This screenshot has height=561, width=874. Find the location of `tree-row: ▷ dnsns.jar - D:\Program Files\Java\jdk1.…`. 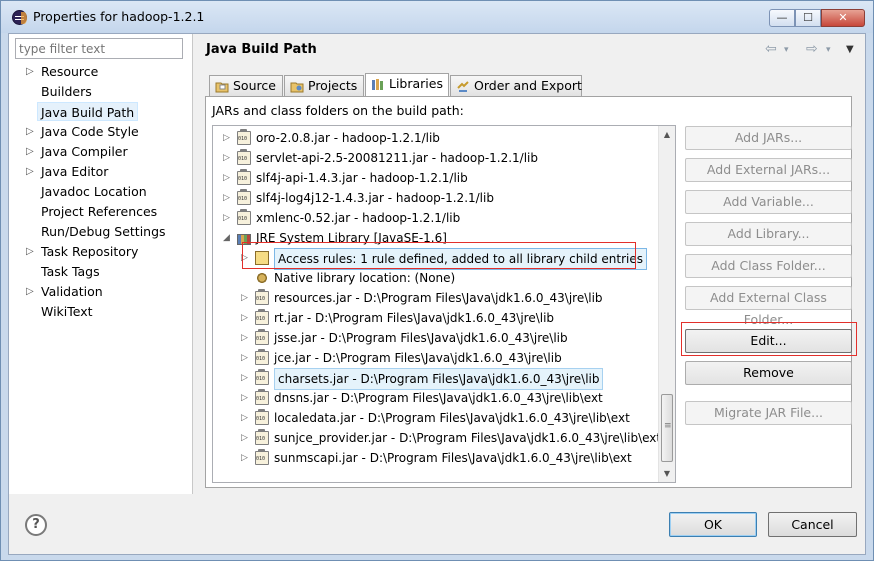

tree-row: ▷ dnsns.jar - D:\Program Files\Java\jdk1.… is located at coordinates (435, 398).